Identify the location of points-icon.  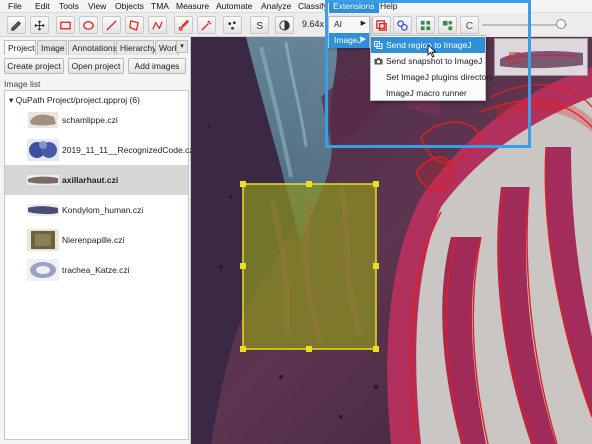
(232, 25).